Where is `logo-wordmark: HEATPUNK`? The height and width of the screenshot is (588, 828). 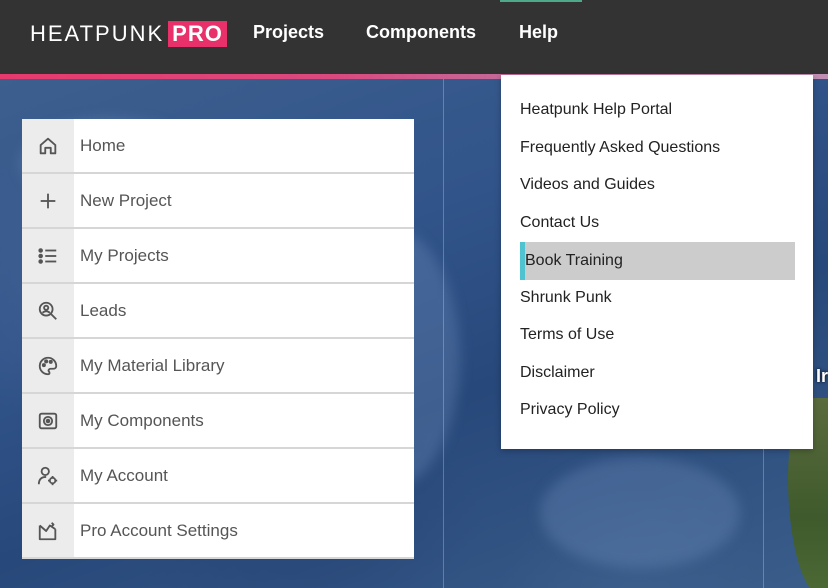 logo-wordmark: HEATPUNK is located at coordinates (97, 33).